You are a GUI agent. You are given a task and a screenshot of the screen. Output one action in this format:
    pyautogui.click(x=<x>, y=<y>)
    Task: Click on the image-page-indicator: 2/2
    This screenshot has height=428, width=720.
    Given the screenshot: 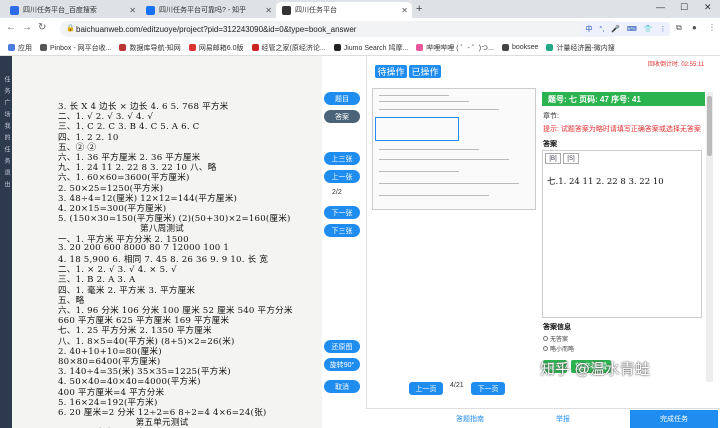 What is the action you would take?
    pyautogui.click(x=337, y=192)
    